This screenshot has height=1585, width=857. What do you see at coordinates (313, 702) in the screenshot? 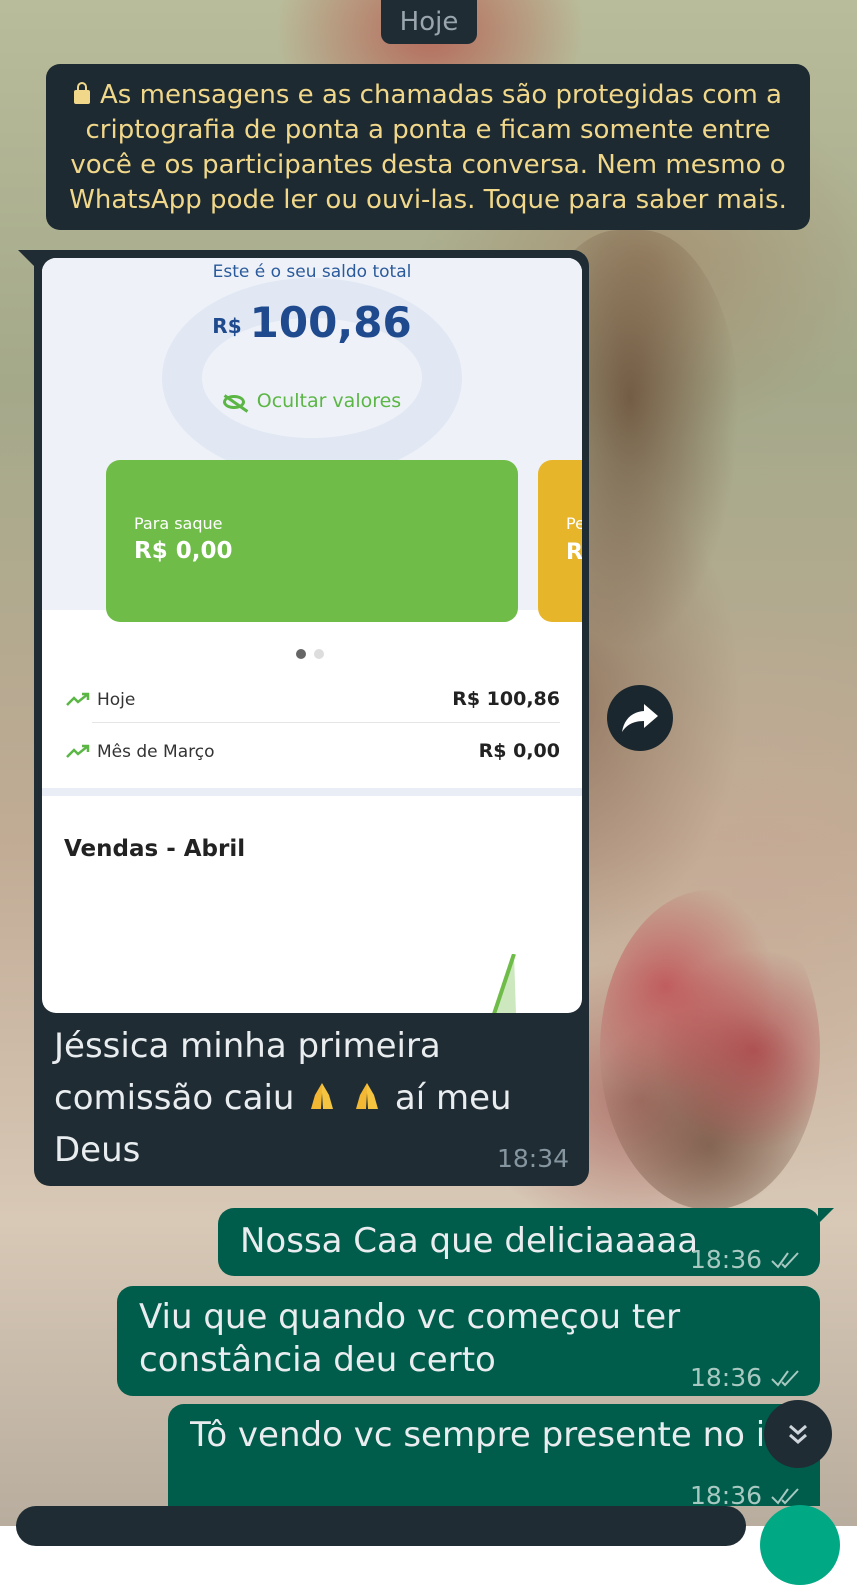
I see `today-row: Hoje R$ 100,86` at bounding box center [313, 702].